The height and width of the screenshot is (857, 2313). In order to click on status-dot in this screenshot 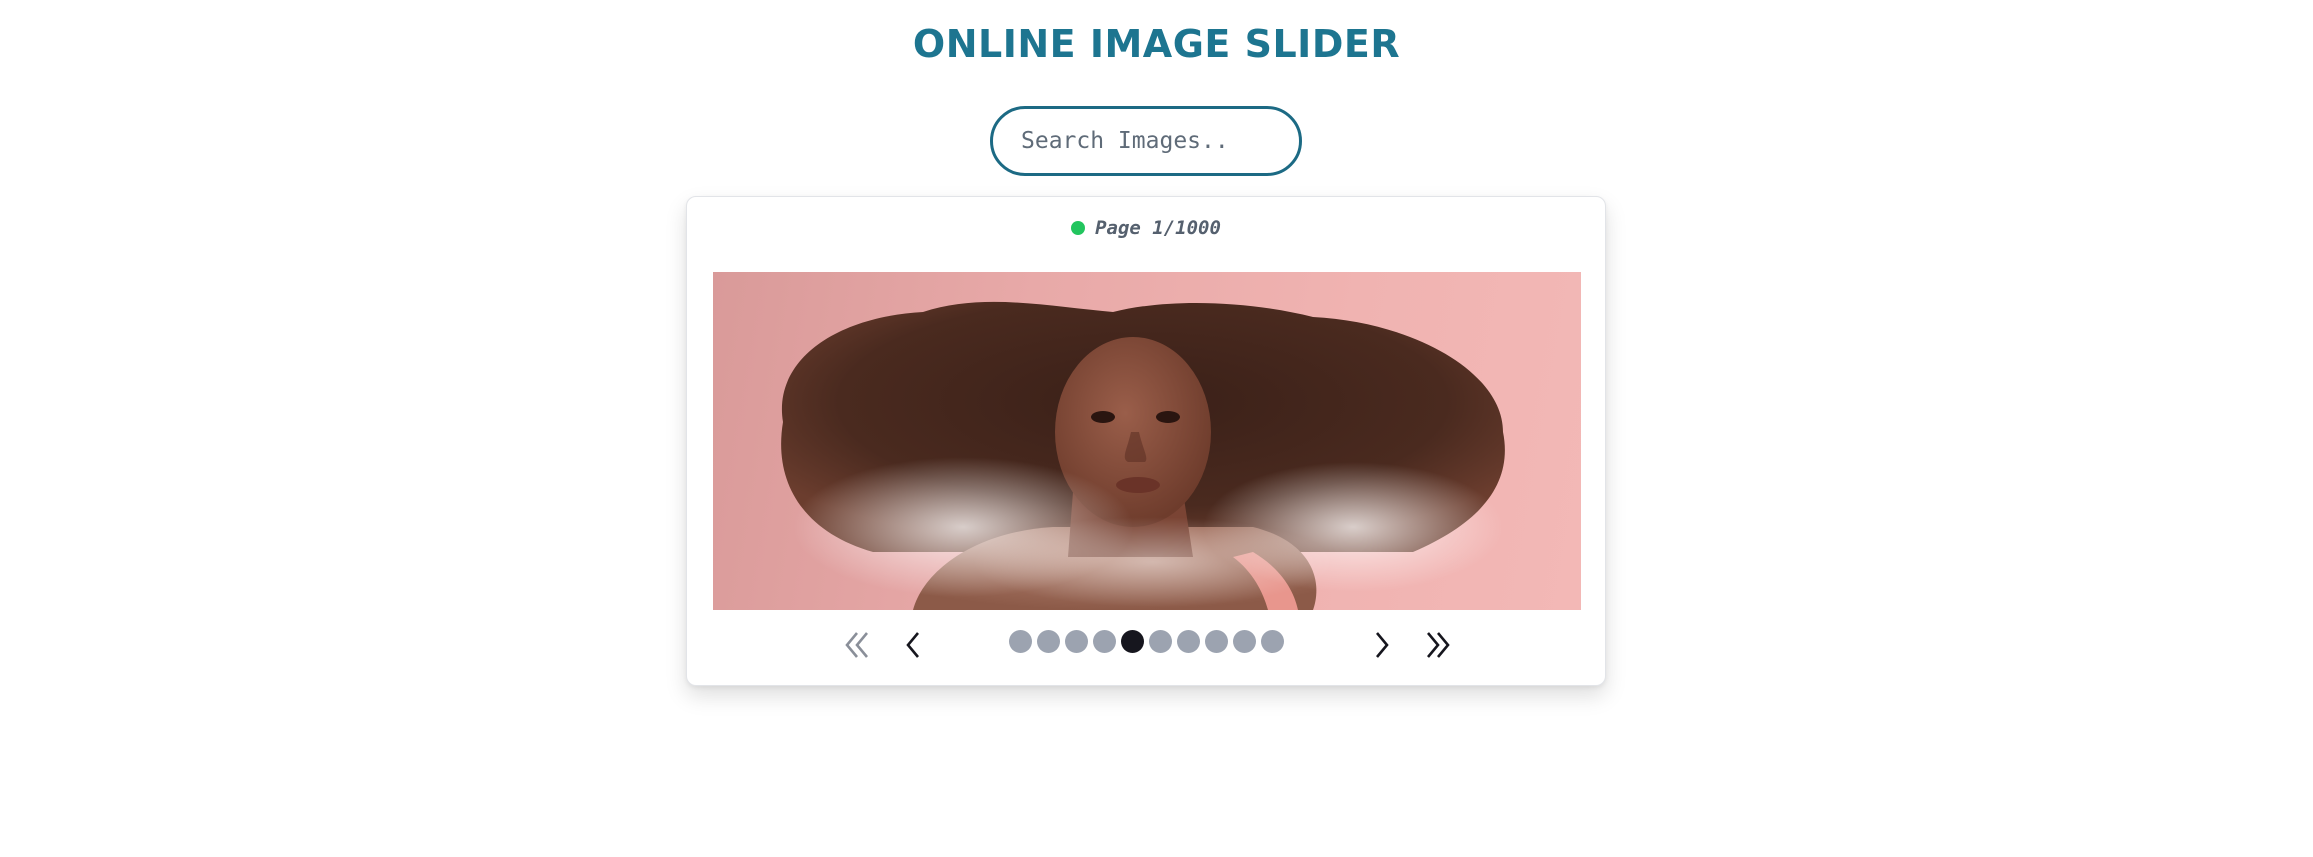, I will do `click(1078, 228)`.